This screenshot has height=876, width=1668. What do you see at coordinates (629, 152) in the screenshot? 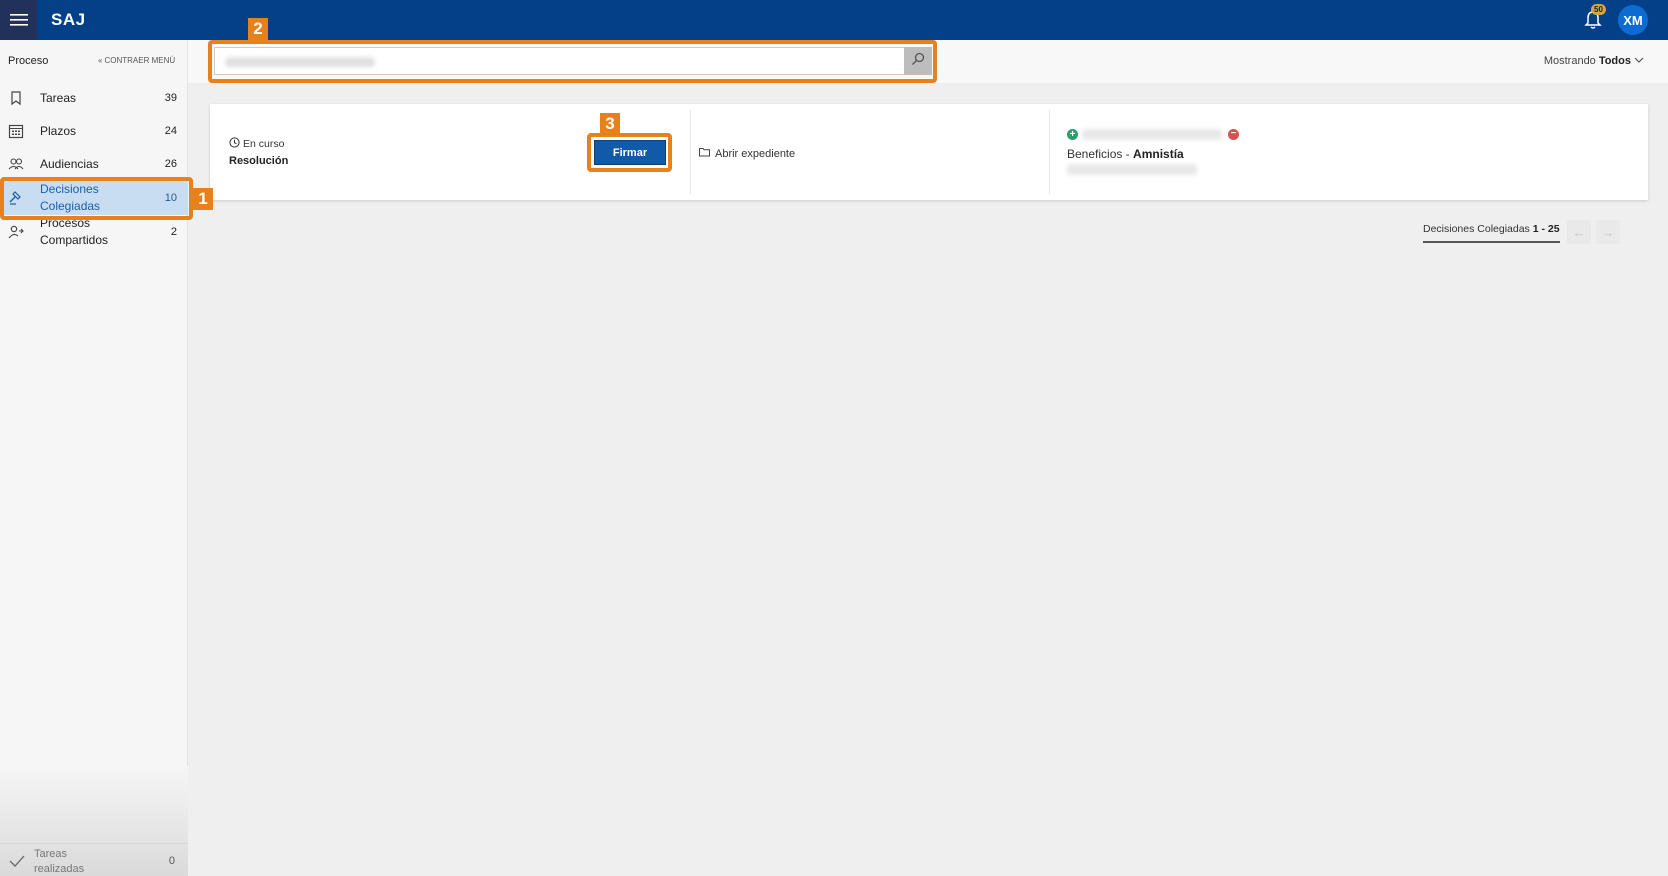
I see `step-3-highlight` at bounding box center [629, 152].